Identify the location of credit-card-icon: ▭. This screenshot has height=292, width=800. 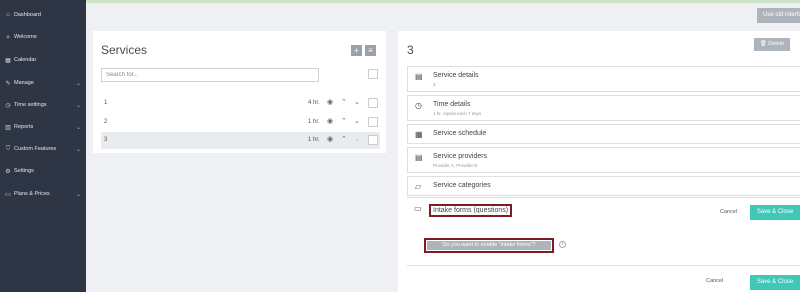
(8, 194).